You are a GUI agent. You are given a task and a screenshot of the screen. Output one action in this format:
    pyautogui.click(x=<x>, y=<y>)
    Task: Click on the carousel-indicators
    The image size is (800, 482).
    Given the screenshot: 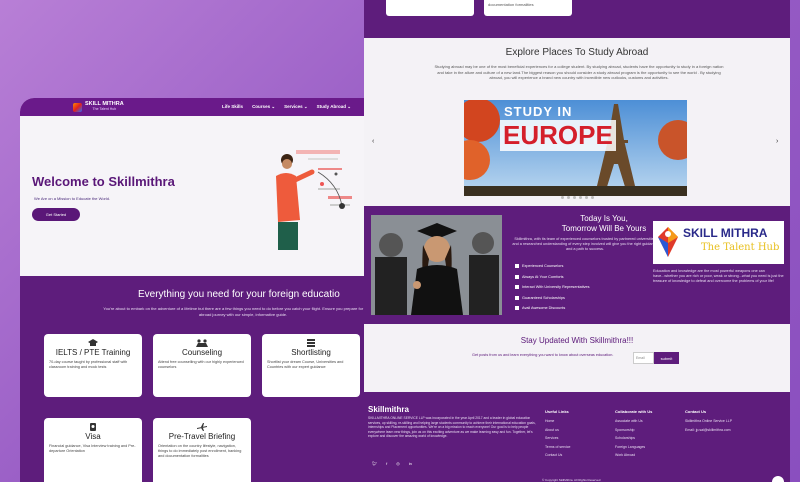 What is the action you would take?
    pyautogui.click(x=577, y=197)
    